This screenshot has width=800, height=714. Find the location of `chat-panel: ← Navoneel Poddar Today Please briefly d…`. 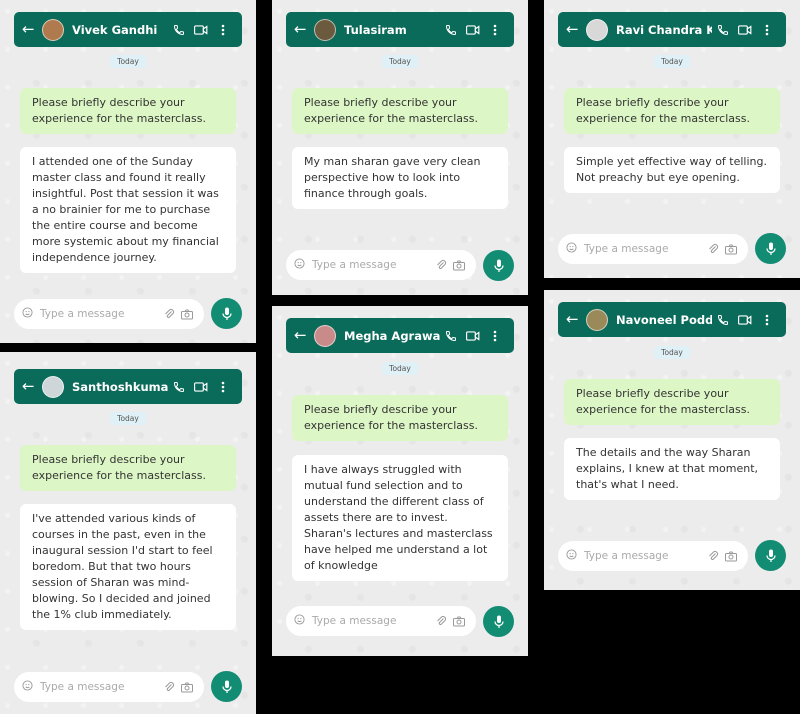

chat-panel: ← Navoneel Poddar Today Please briefly d… is located at coordinates (672, 440).